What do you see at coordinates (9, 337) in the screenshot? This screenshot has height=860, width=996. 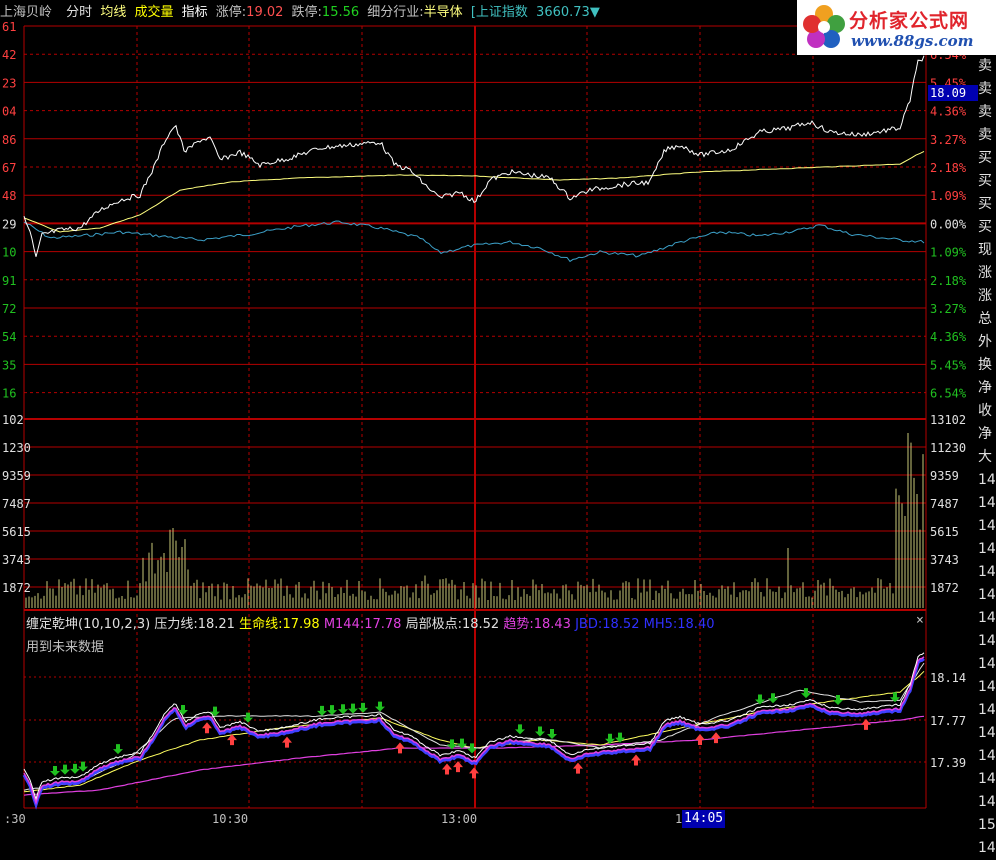 I see `price-axis-label: 54` at bounding box center [9, 337].